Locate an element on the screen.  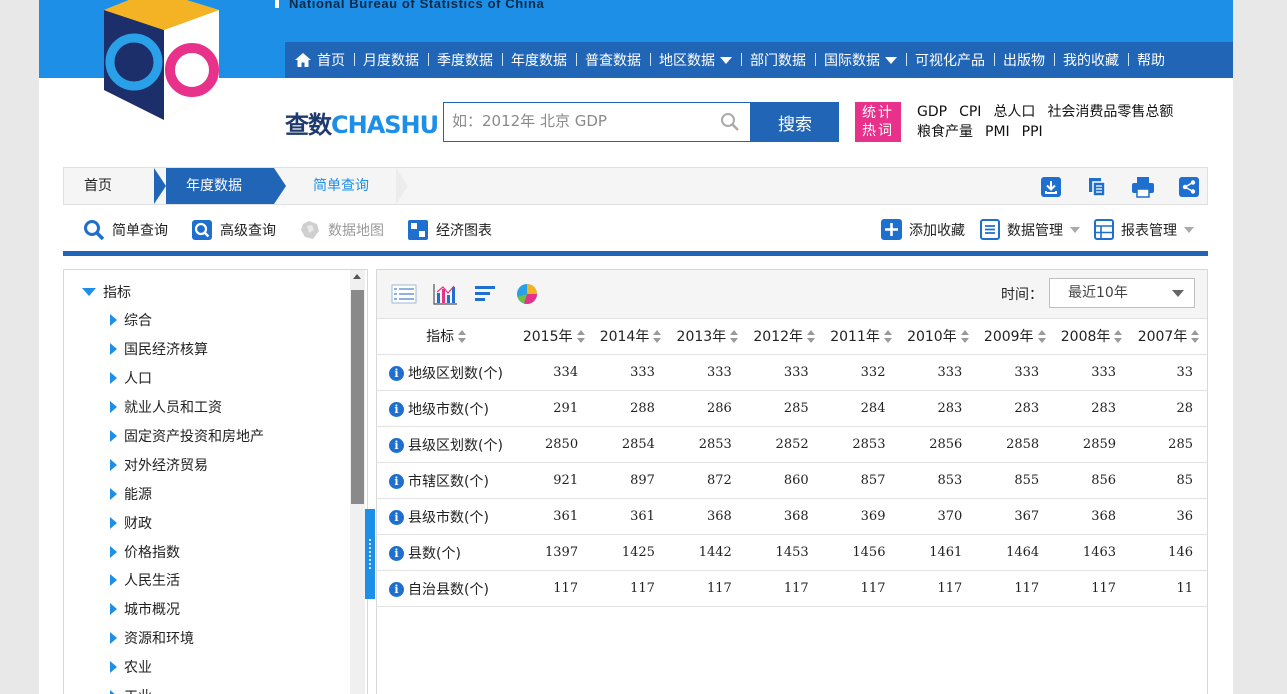
search-button: 搜索 is located at coordinates (795, 122).